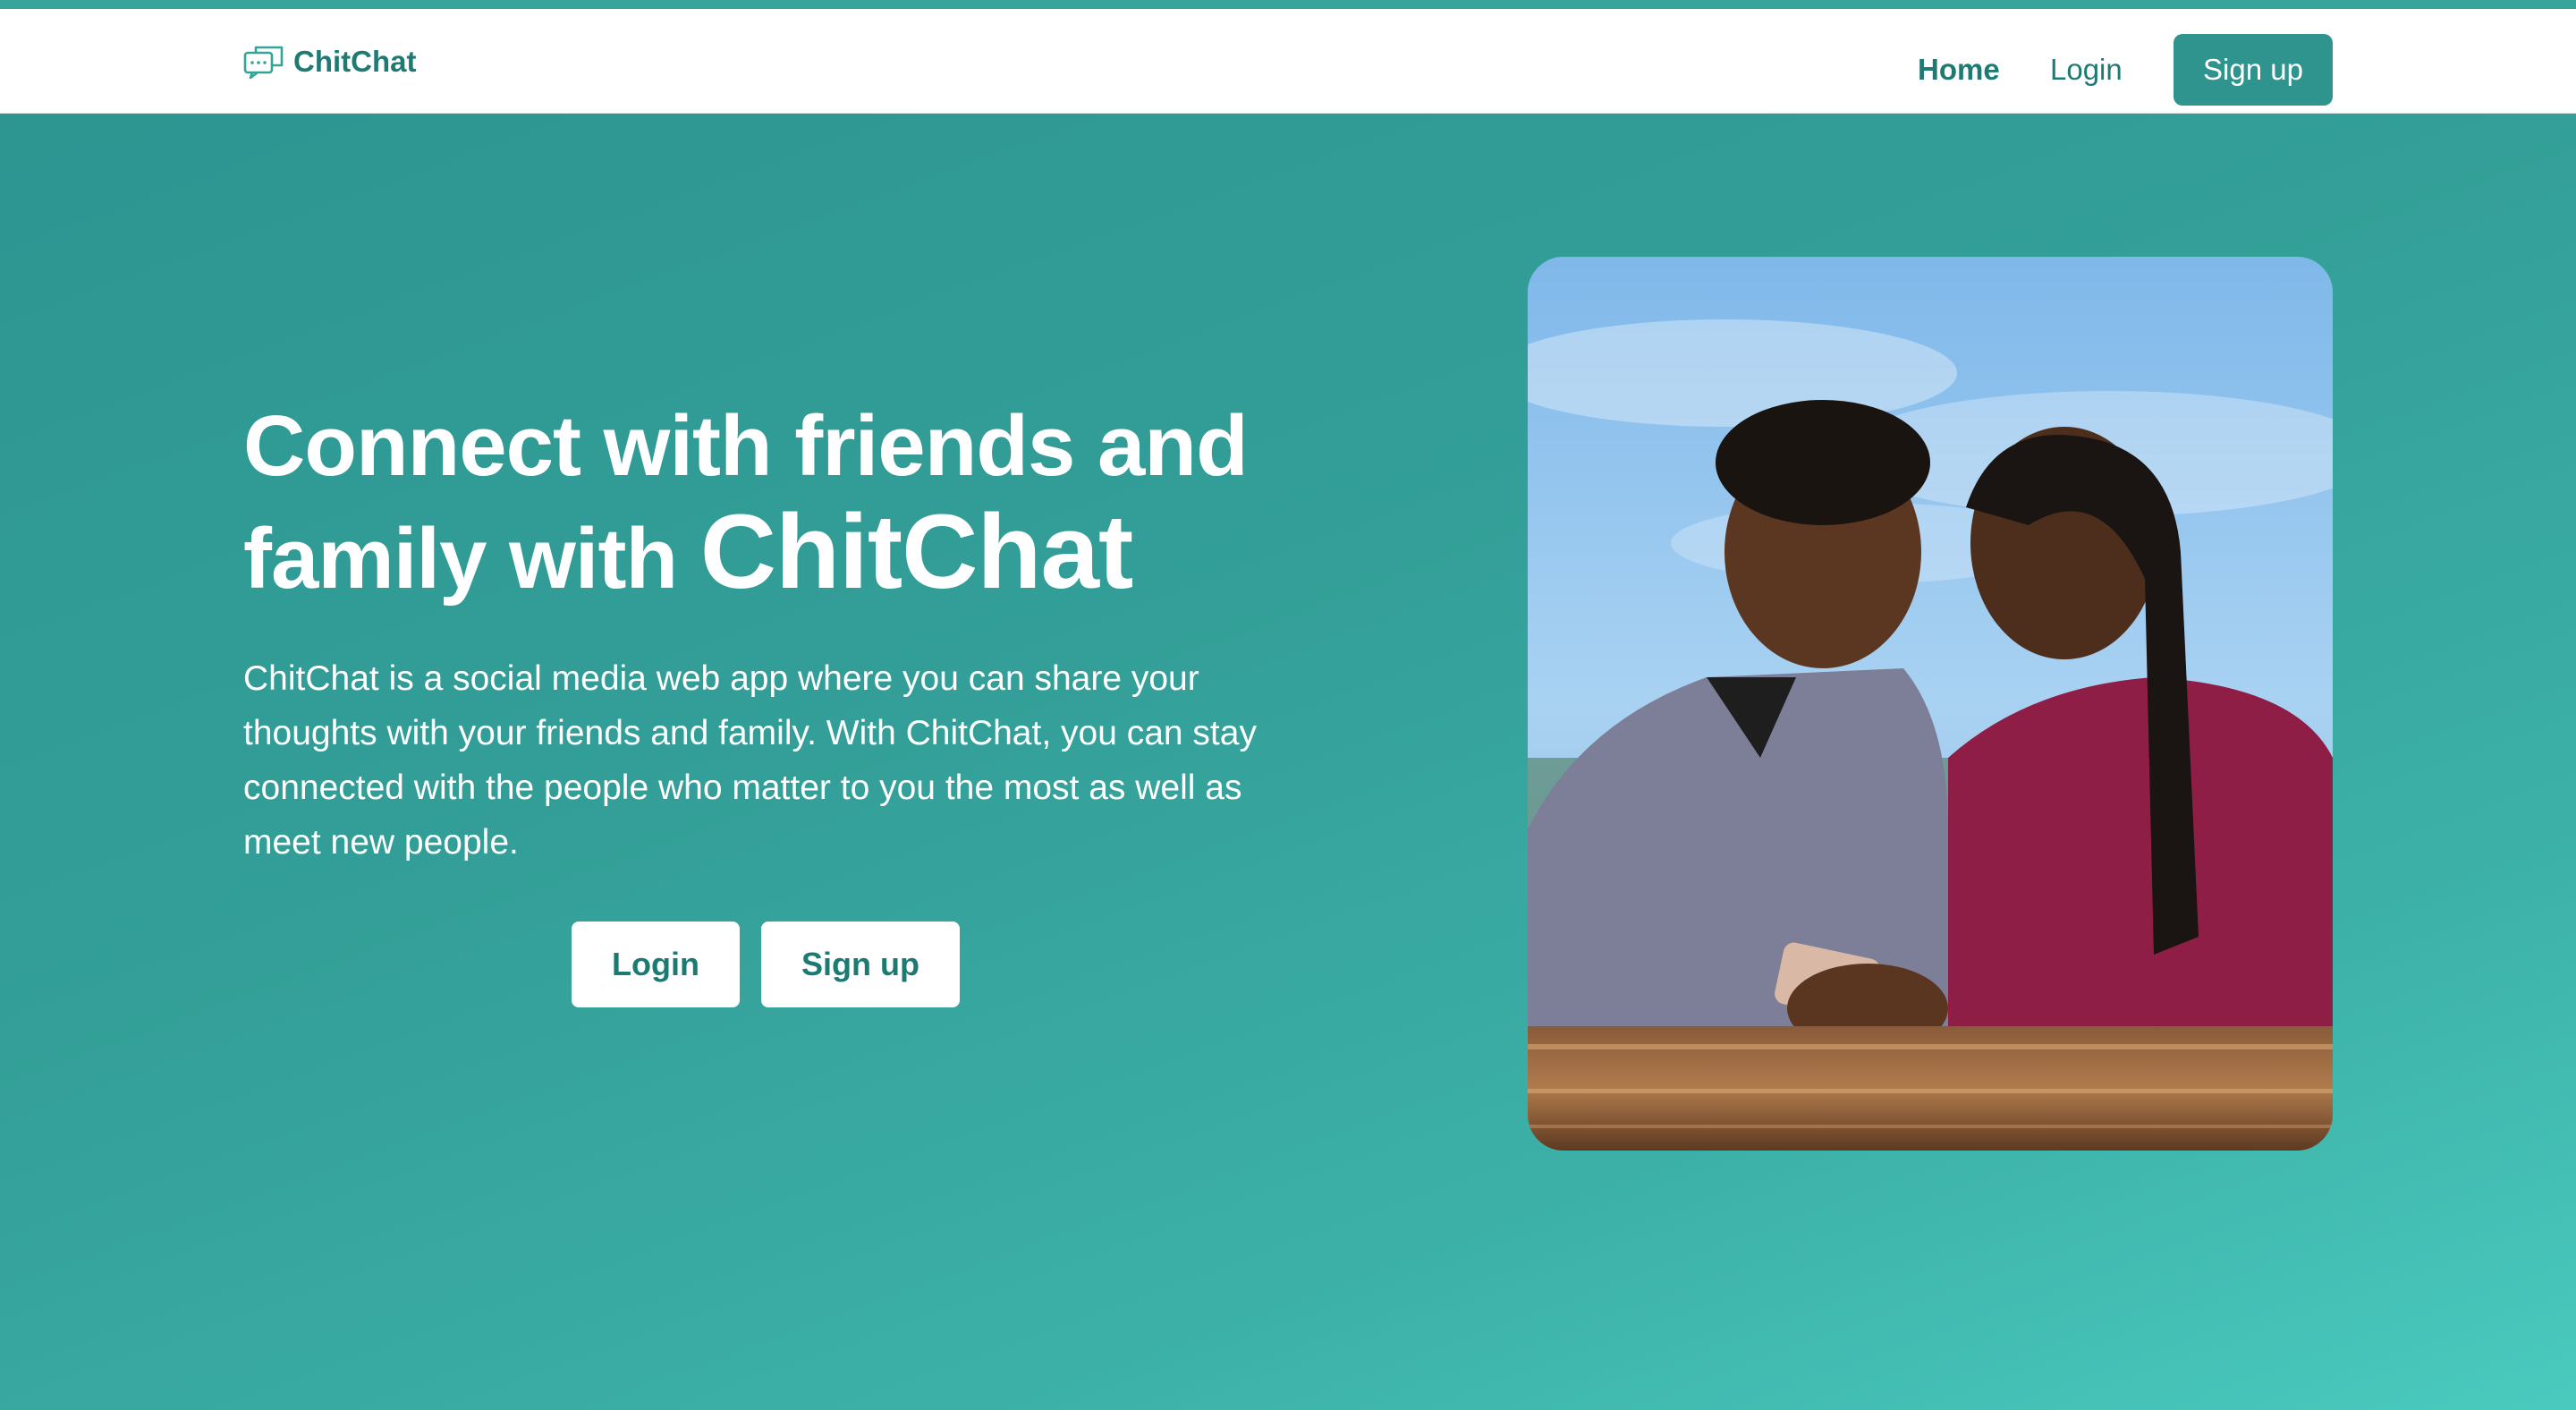 The image size is (2576, 1410). Describe the element at coordinates (355, 62) in the screenshot. I see `brand-name: ChitChat` at that location.